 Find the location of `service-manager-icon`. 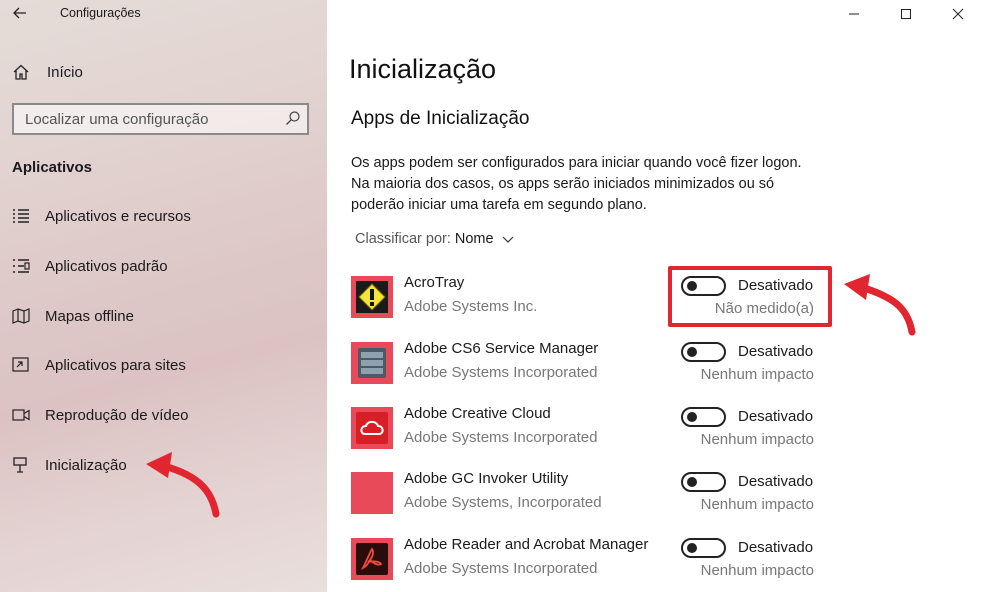

service-manager-icon is located at coordinates (372, 363).